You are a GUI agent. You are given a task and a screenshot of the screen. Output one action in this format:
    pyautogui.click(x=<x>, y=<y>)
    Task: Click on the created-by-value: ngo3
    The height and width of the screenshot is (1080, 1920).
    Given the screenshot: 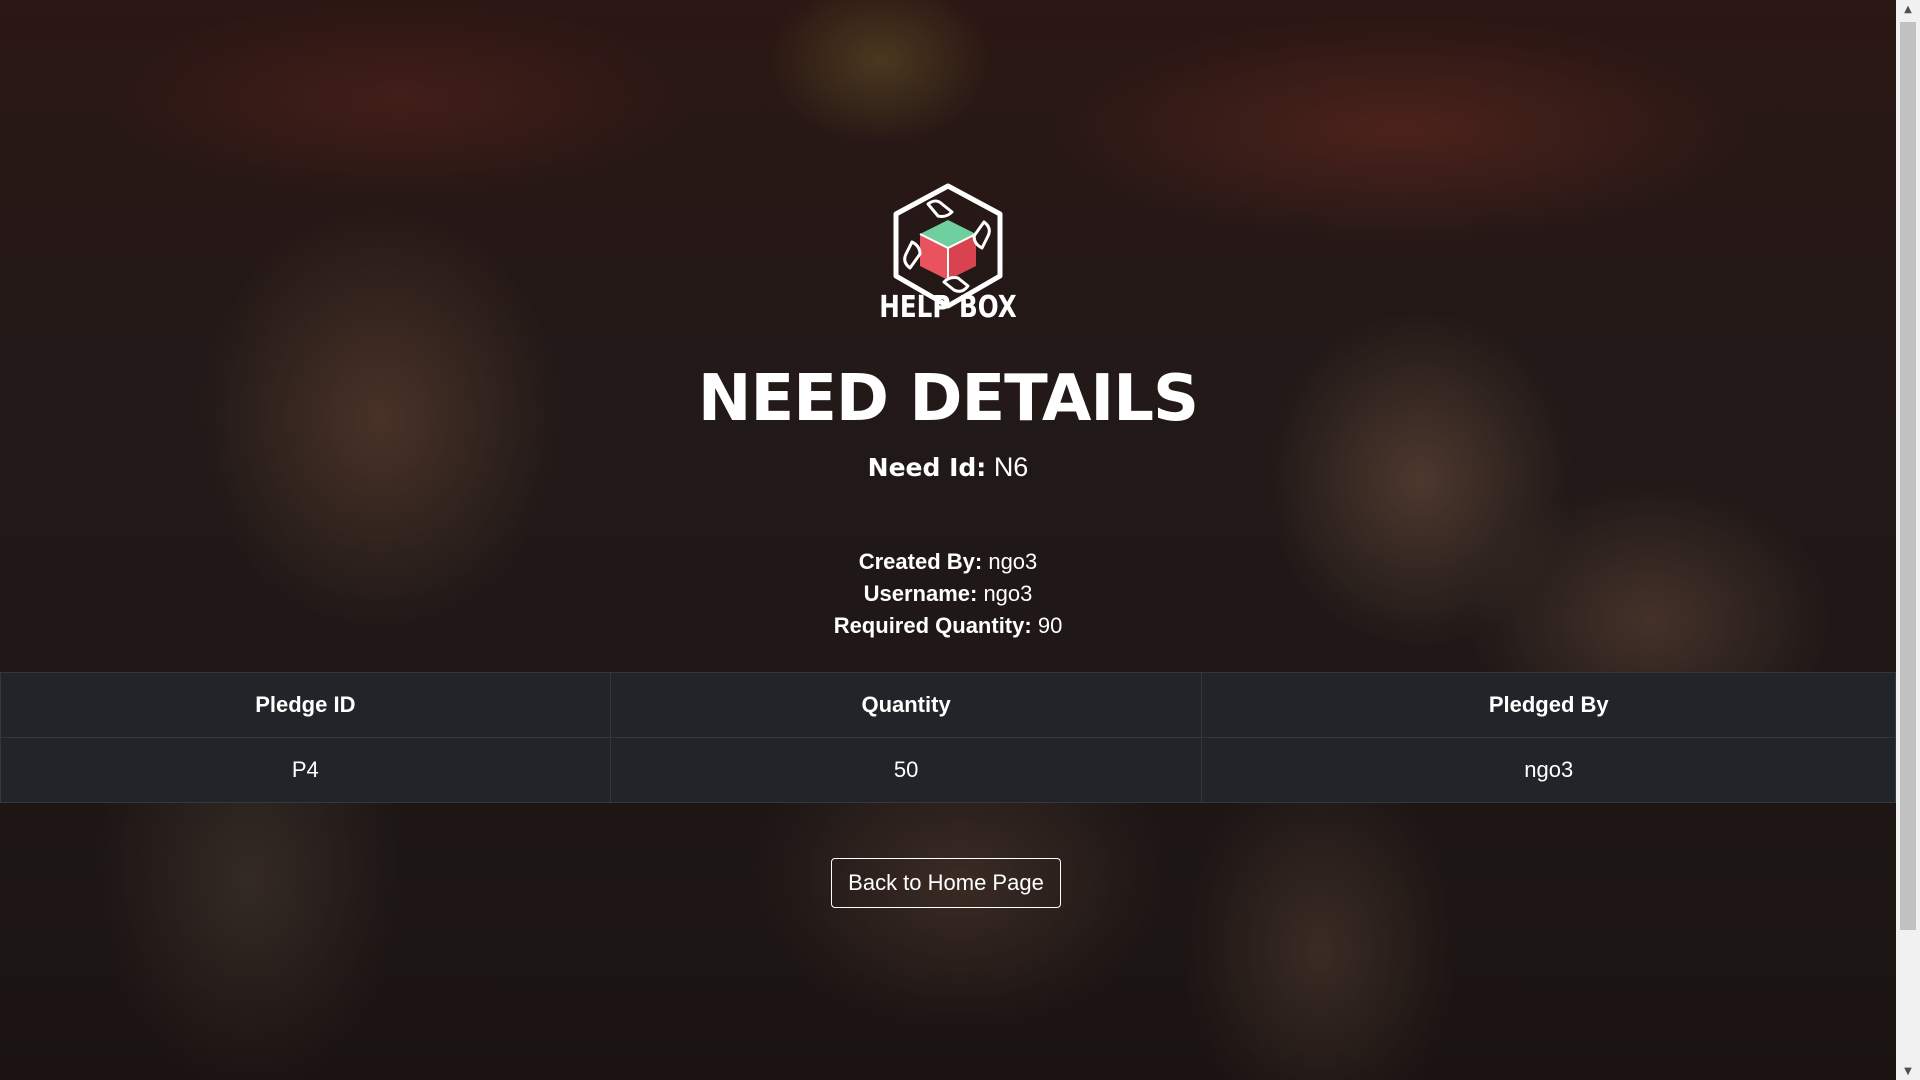 What is the action you would take?
    pyautogui.click(x=1013, y=561)
    